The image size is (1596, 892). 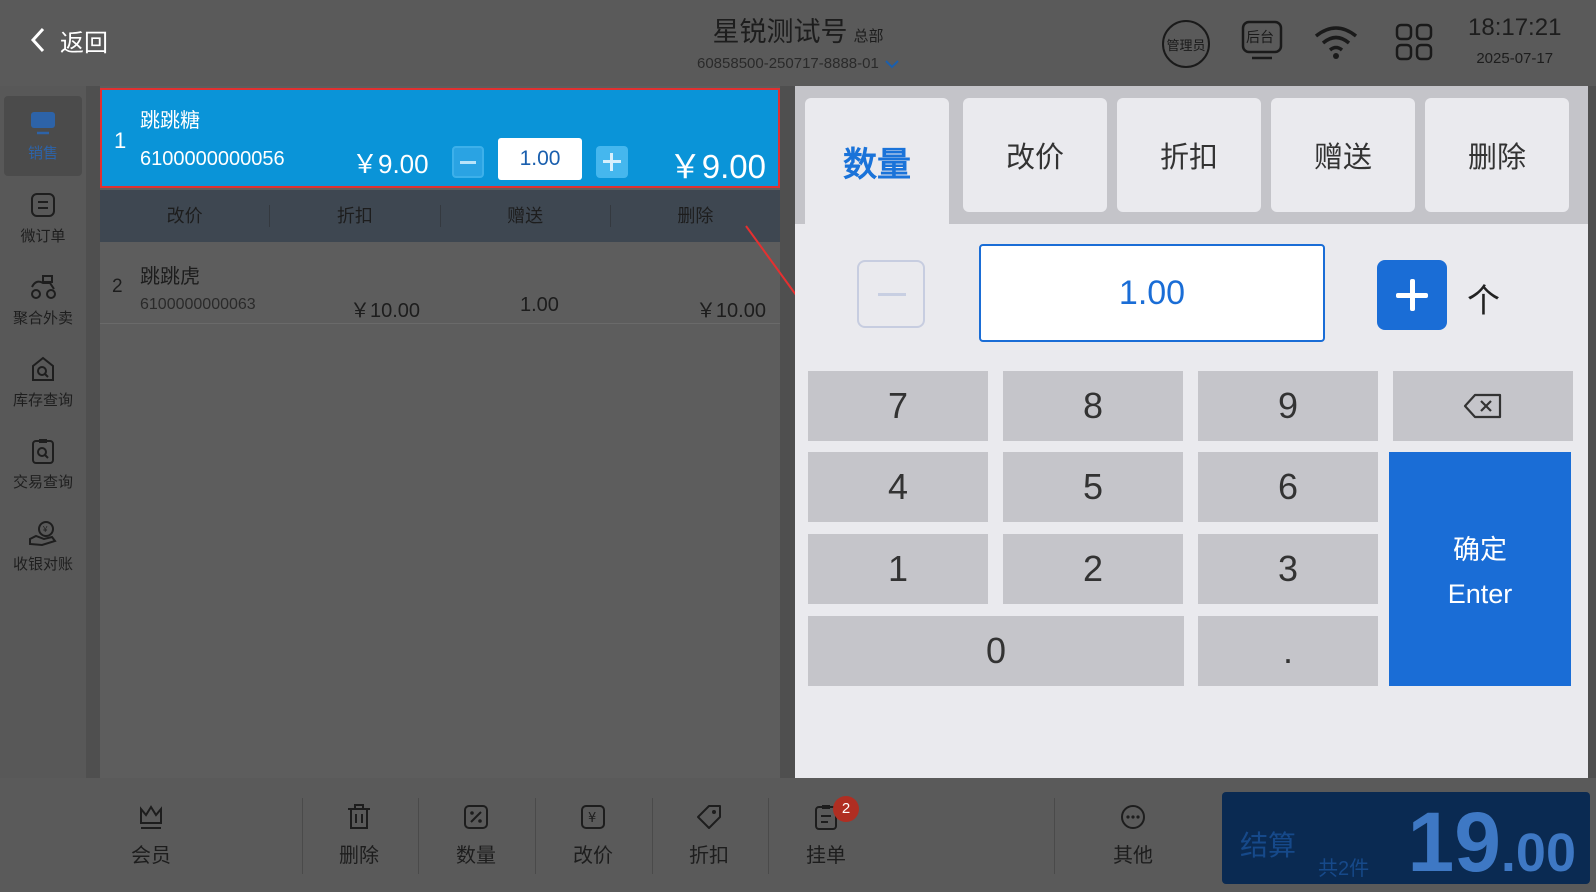 I want to click on product-sku: 6100000000056, so click(x=212, y=159).